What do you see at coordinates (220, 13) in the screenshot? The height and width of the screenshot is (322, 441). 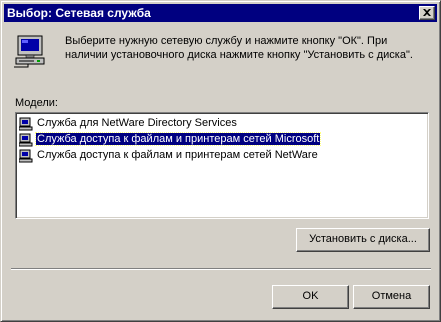 I see `title-bar: Выбор: Сетевая служба` at bounding box center [220, 13].